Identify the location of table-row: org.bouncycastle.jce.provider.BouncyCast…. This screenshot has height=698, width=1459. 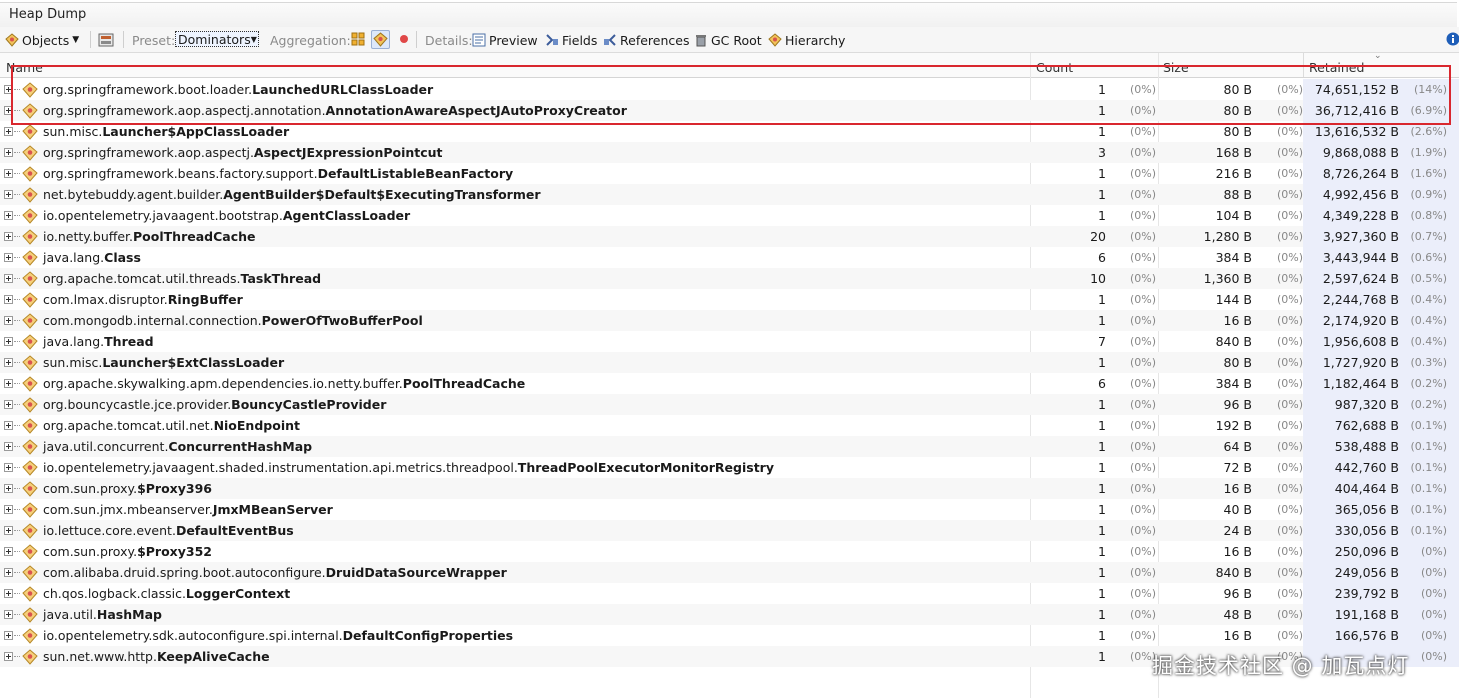
(729, 404).